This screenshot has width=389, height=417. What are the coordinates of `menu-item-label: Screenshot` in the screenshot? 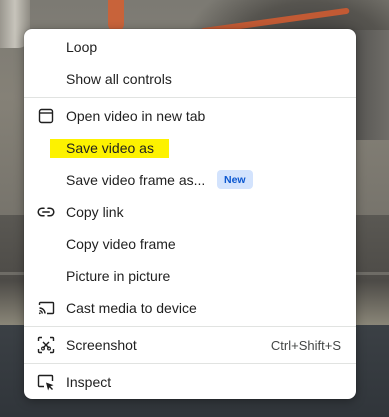 It's located at (101, 345).